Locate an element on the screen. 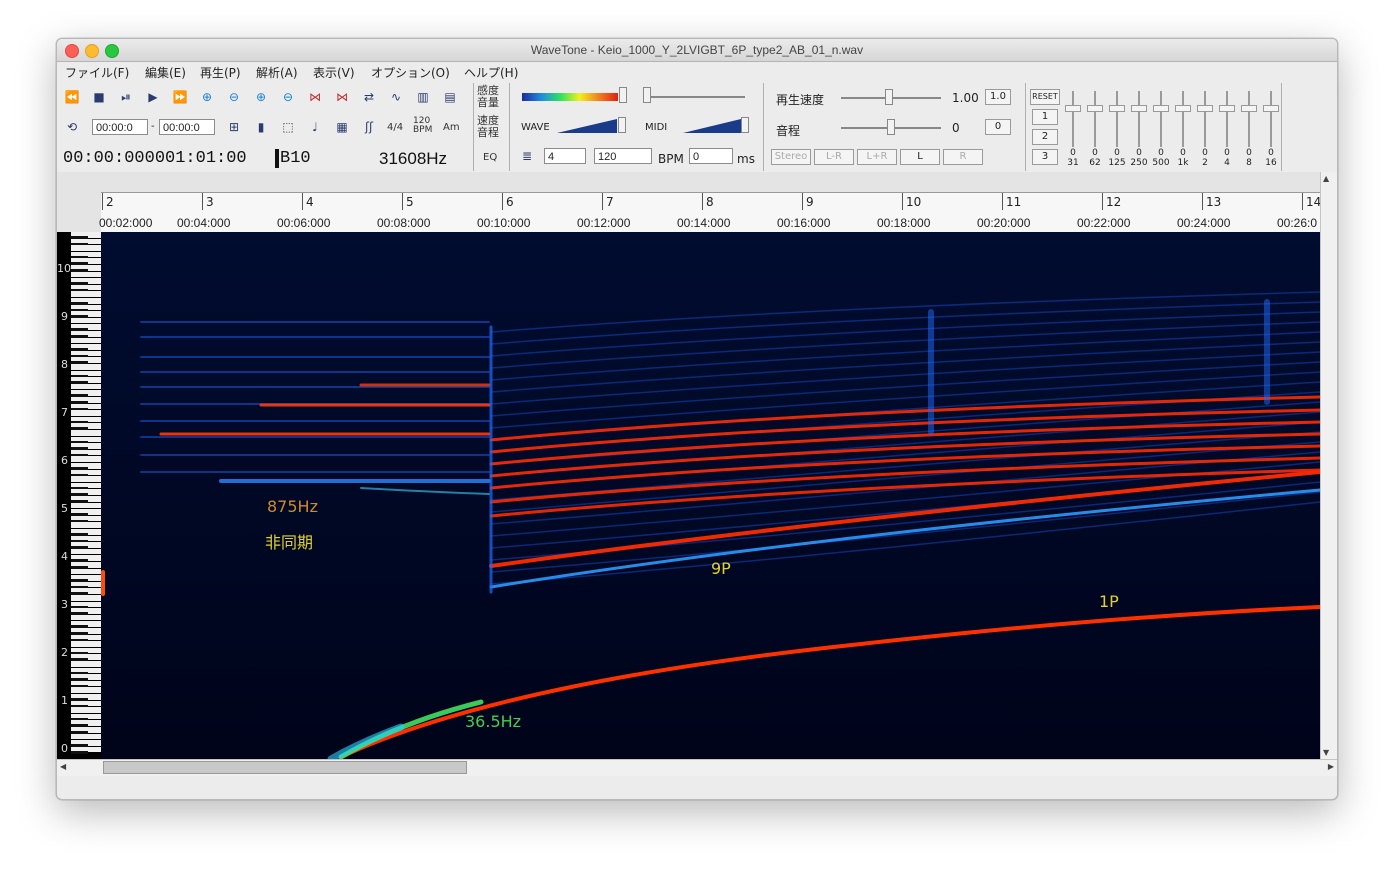 This screenshot has width=1392, height=872. eq-value: 0 is located at coordinates (1249, 153).